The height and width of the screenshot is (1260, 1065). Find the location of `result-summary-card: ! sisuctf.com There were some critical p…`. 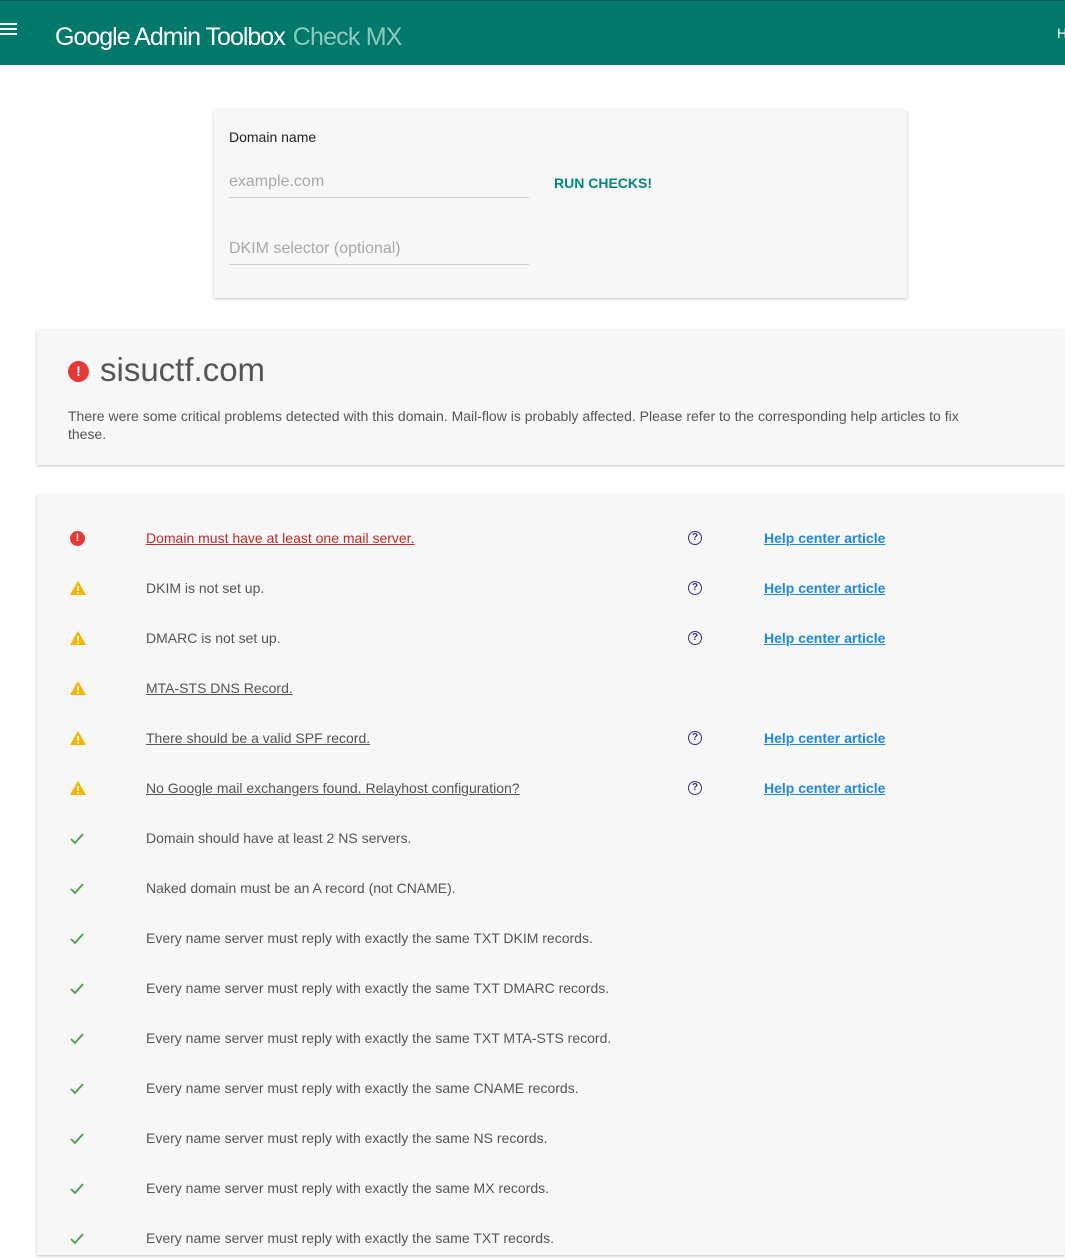

result-summary-card: ! sisuctf.com There were some critical p… is located at coordinates (551, 397).